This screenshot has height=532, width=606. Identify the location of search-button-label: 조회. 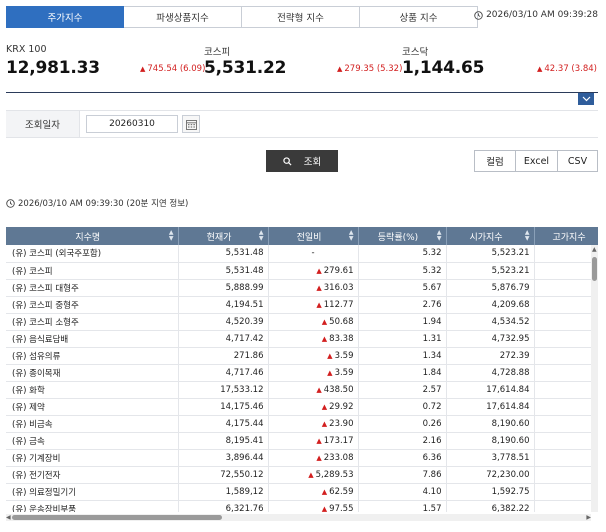
(312, 162).